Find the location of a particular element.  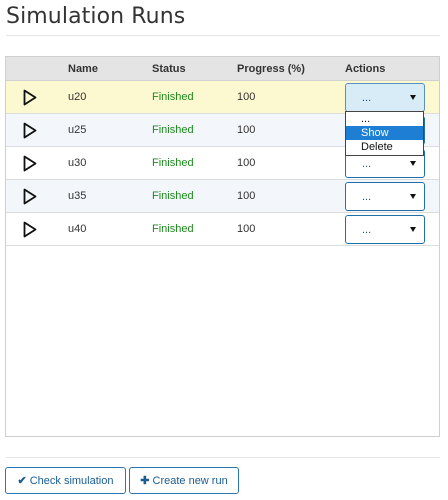

check-icon: ✔ is located at coordinates (22, 481).